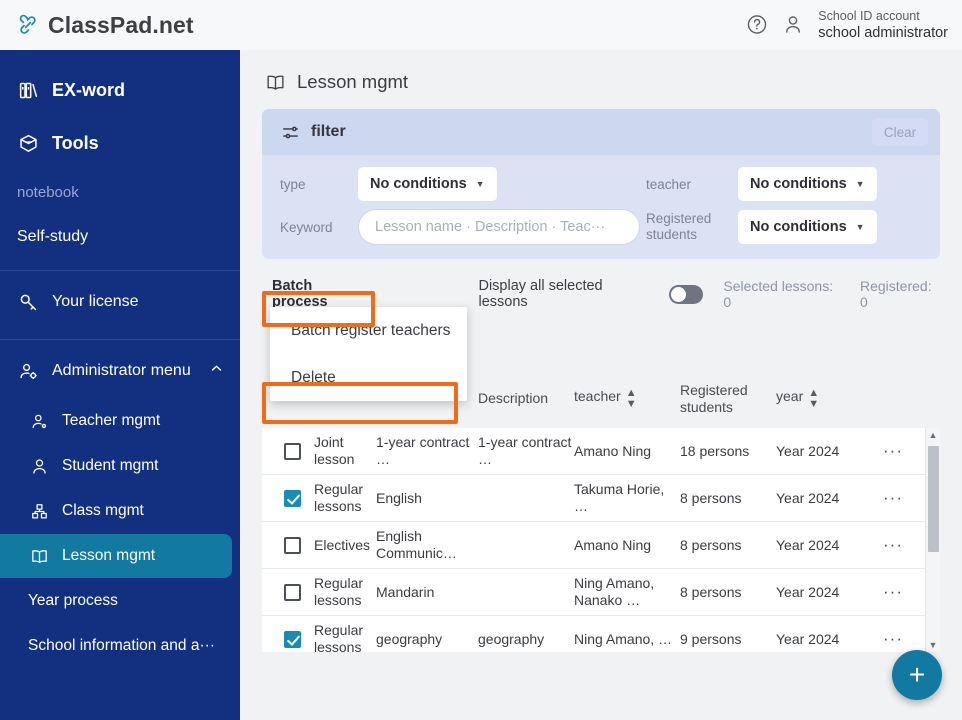 Image resolution: width=962 pixels, height=720 pixels. I want to click on teacher-select: No conditions ▼, so click(807, 184).